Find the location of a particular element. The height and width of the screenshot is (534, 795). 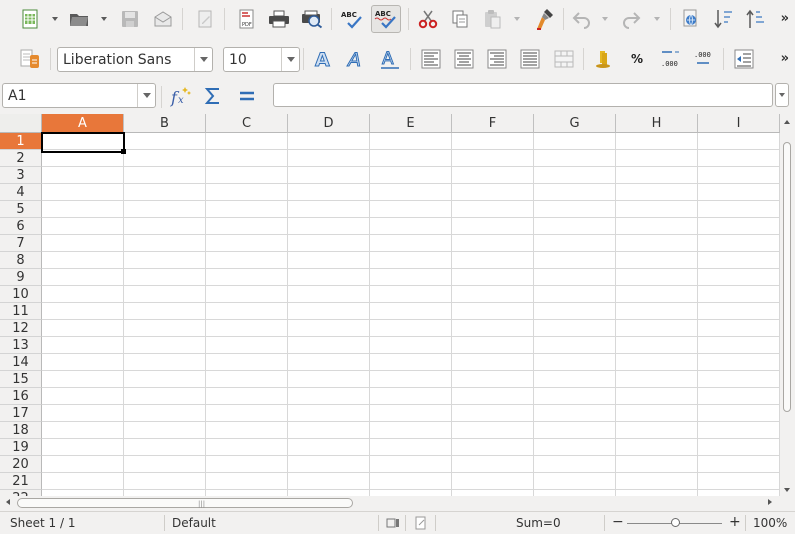

open-folder-icon is located at coordinates (79, 19).